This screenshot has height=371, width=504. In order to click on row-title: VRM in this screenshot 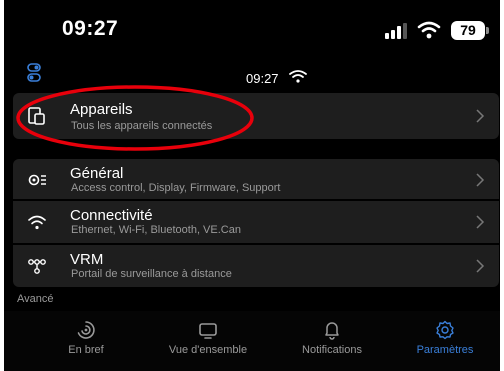, I will do `click(87, 259)`.